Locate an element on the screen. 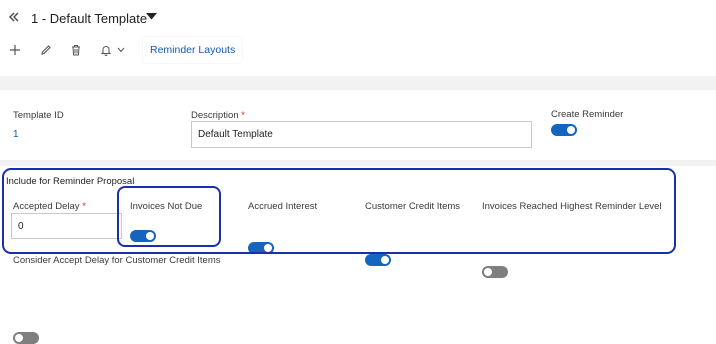  create-reminder-label: Create Reminder is located at coordinates (587, 114).